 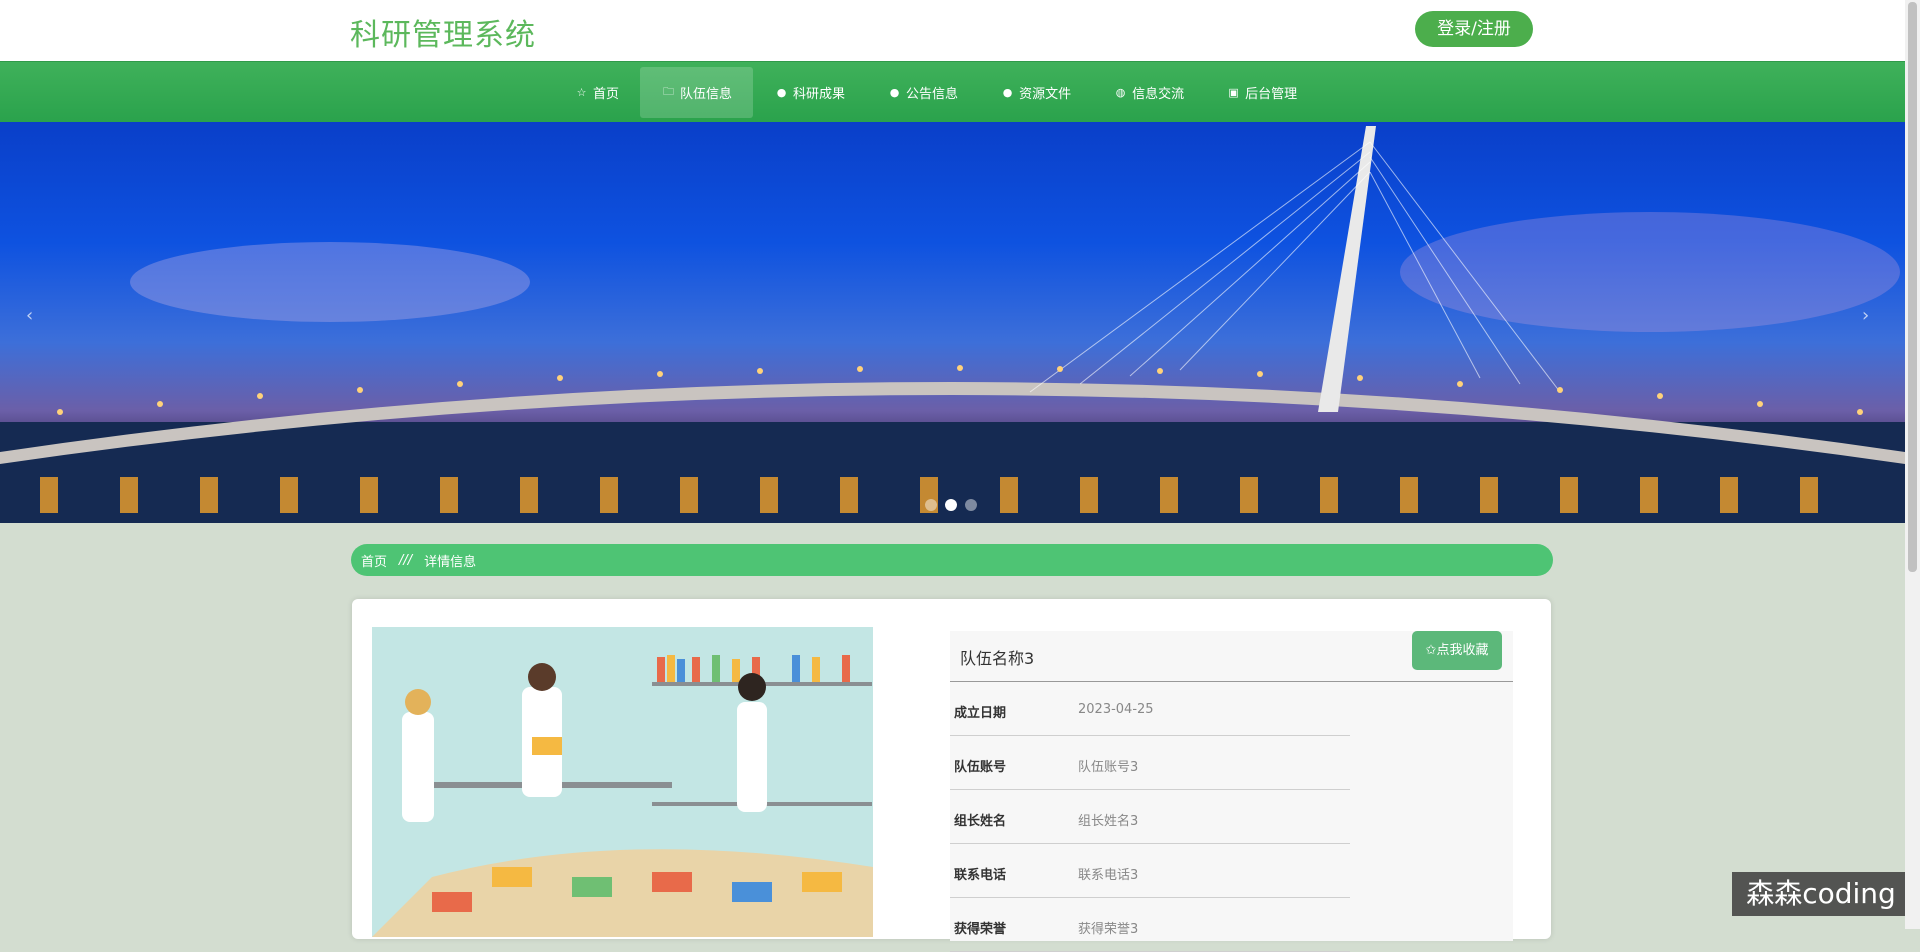 What do you see at coordinates (980, 767) in the screenshot?
I see `field-label: 队伍账号` at bounding box center [980, 767].